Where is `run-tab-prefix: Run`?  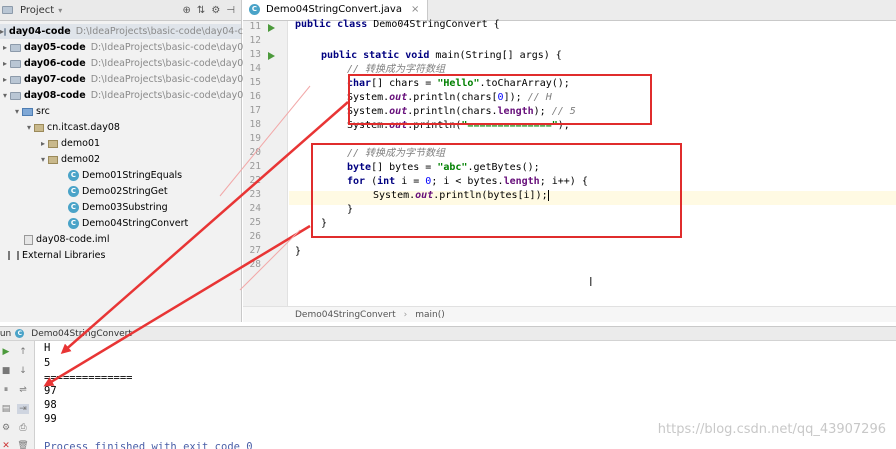
run-tab-prefix: Run is located at coordinates (6, 333).